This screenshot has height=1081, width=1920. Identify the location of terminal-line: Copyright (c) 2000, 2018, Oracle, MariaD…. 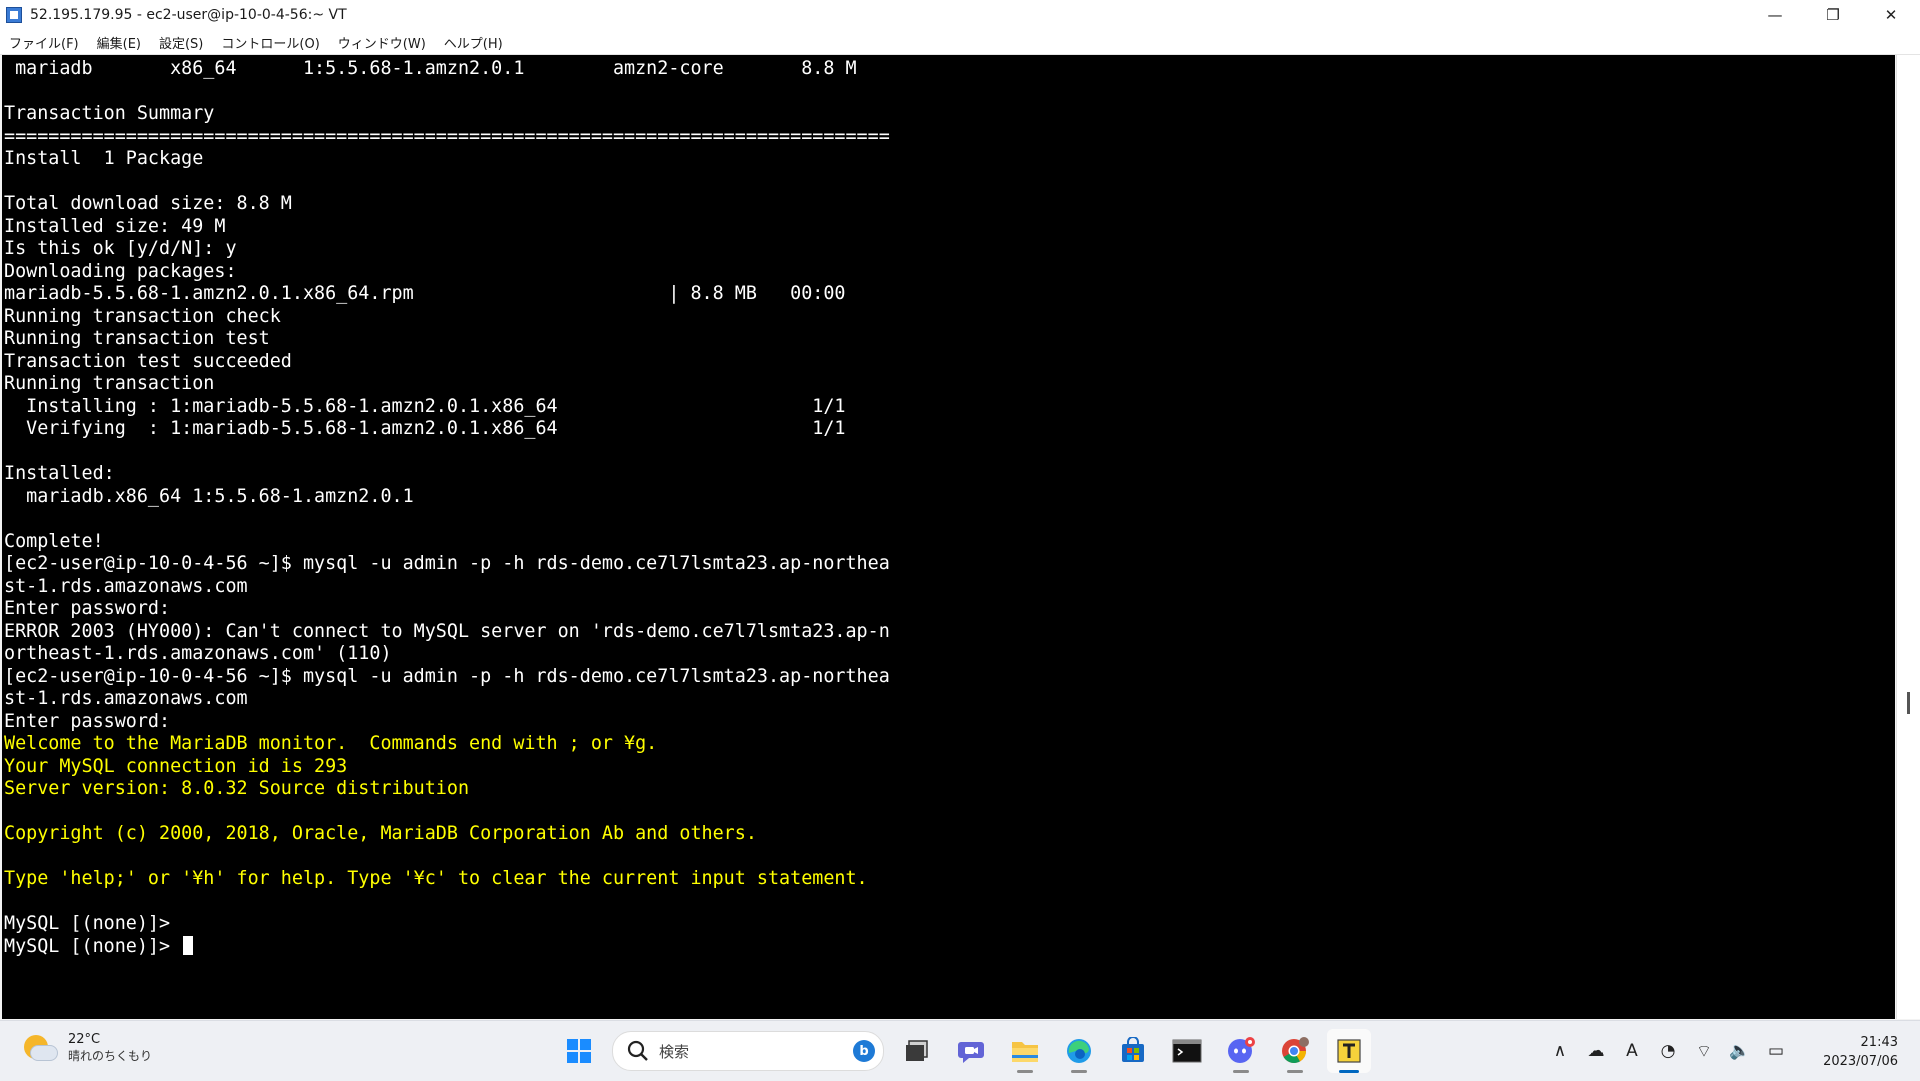
(447, 834).